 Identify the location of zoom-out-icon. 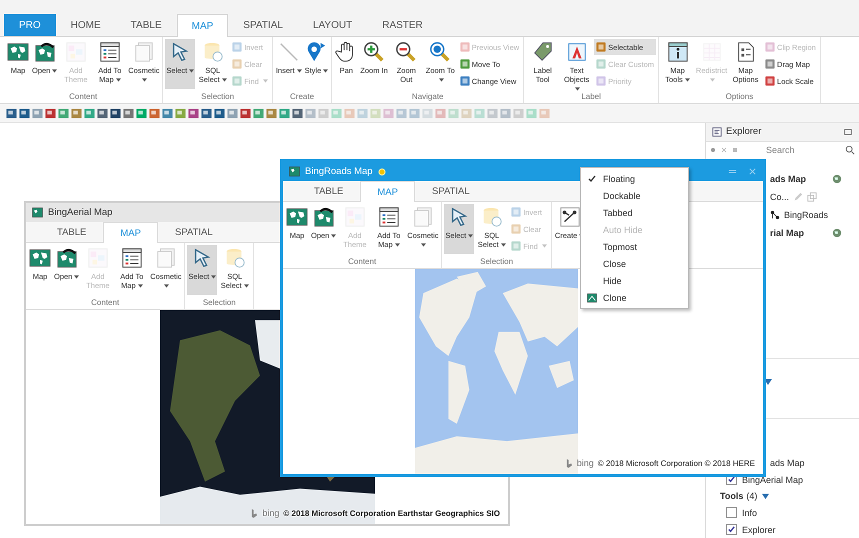
(406, 52).